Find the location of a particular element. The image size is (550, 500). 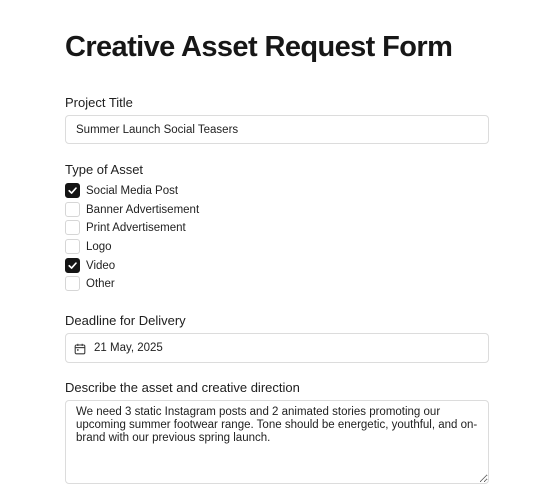

asset-option-print-advertisement: Print Advertisement is located at coordinates (125, 227).